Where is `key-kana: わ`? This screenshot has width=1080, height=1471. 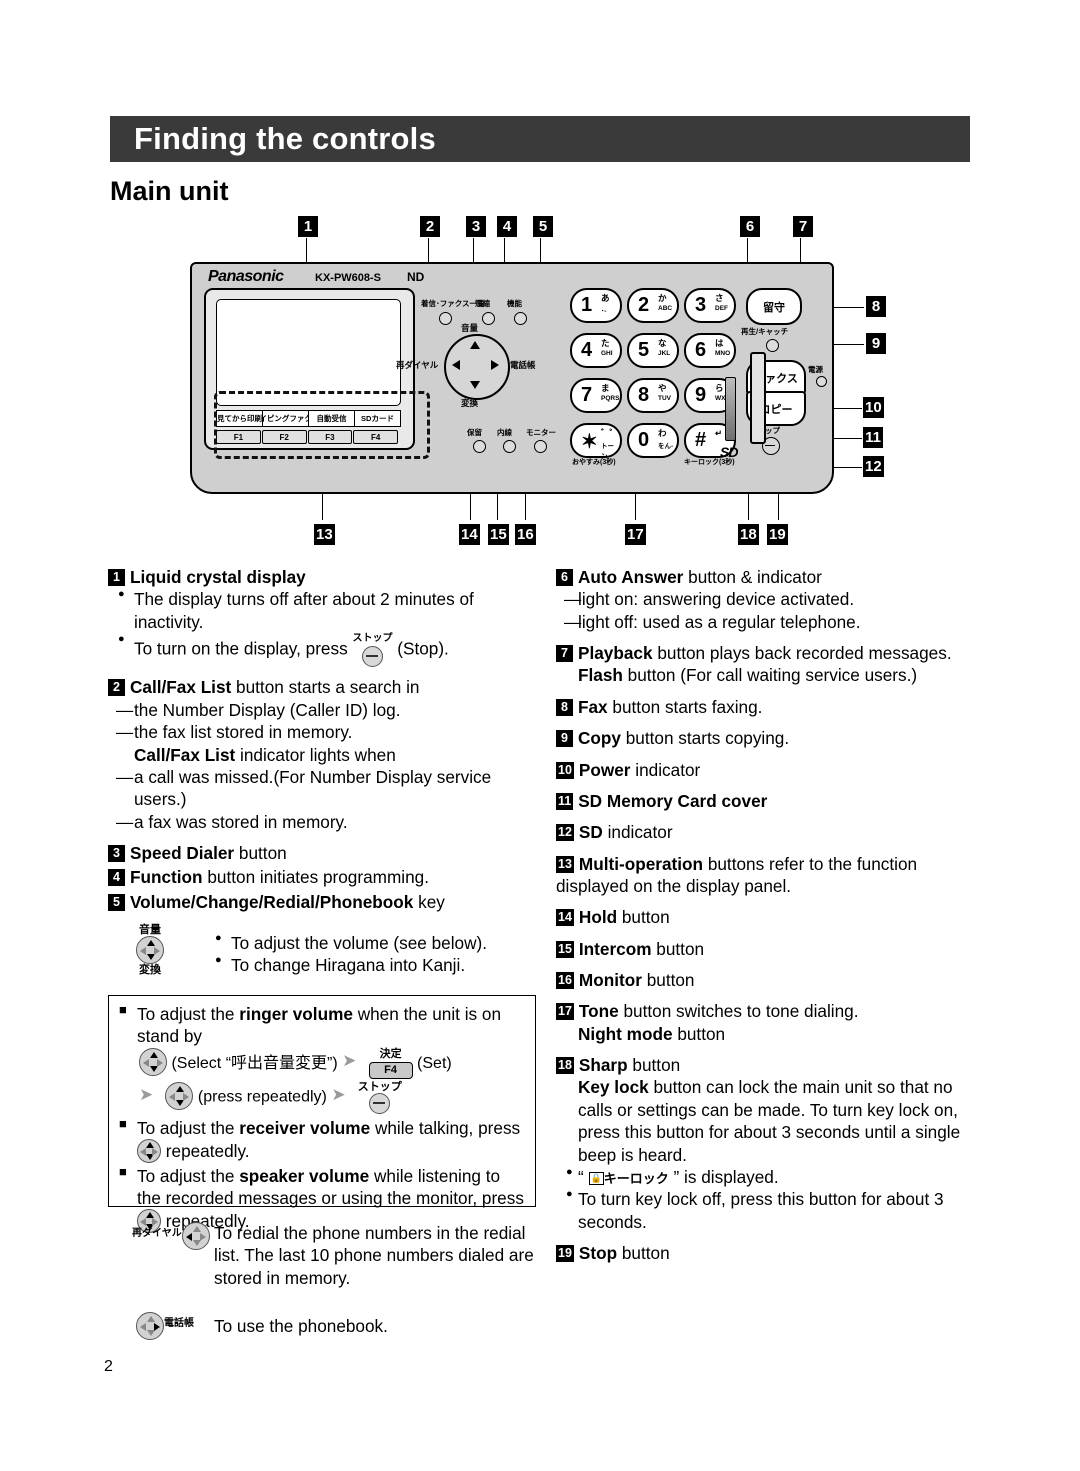
key-kana: わ is located at coordinates (662, 433).